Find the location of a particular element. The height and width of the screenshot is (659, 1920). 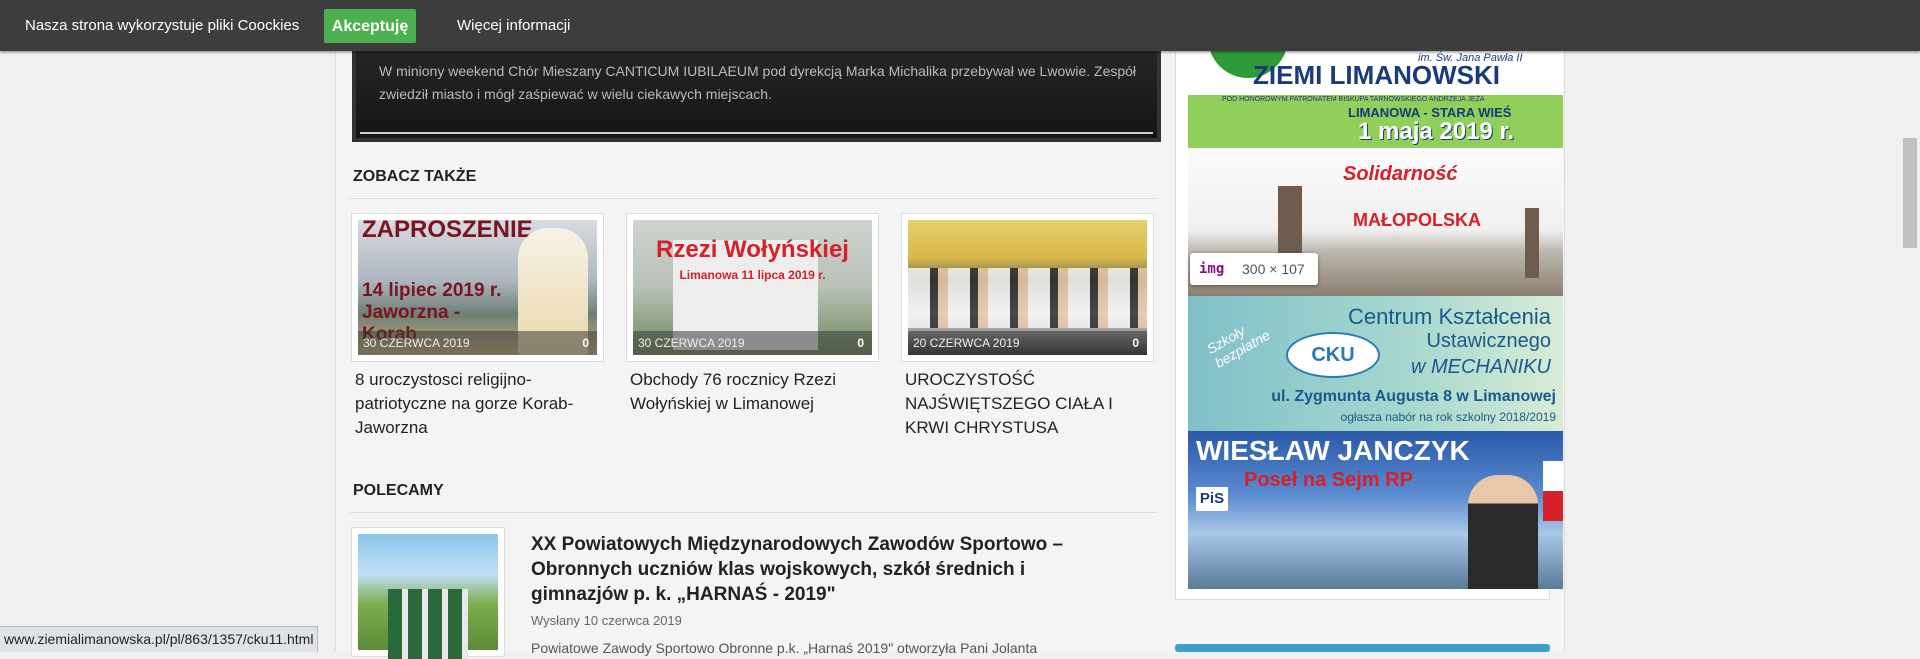

recommended-thumbnail is located at coordinates (428, 593).